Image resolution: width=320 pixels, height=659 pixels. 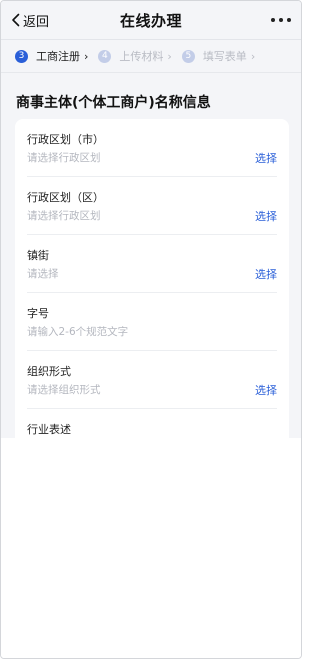 I want to click on step-fill-form: 5 填写表单 ›, so click(x=218, y=56).